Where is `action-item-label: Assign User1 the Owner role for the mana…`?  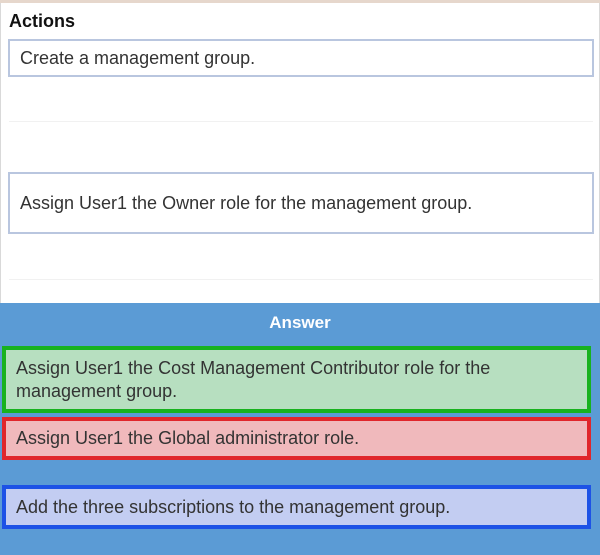 action-item-label: Assign User1 the Owner role for the mana… is located at coordinates (246, 202).